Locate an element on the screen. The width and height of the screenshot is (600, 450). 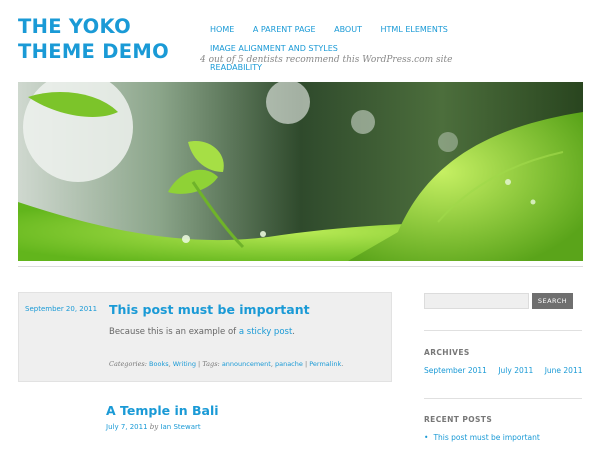
sticky-post-link: a sticky post is located at coordinates (265, 332).